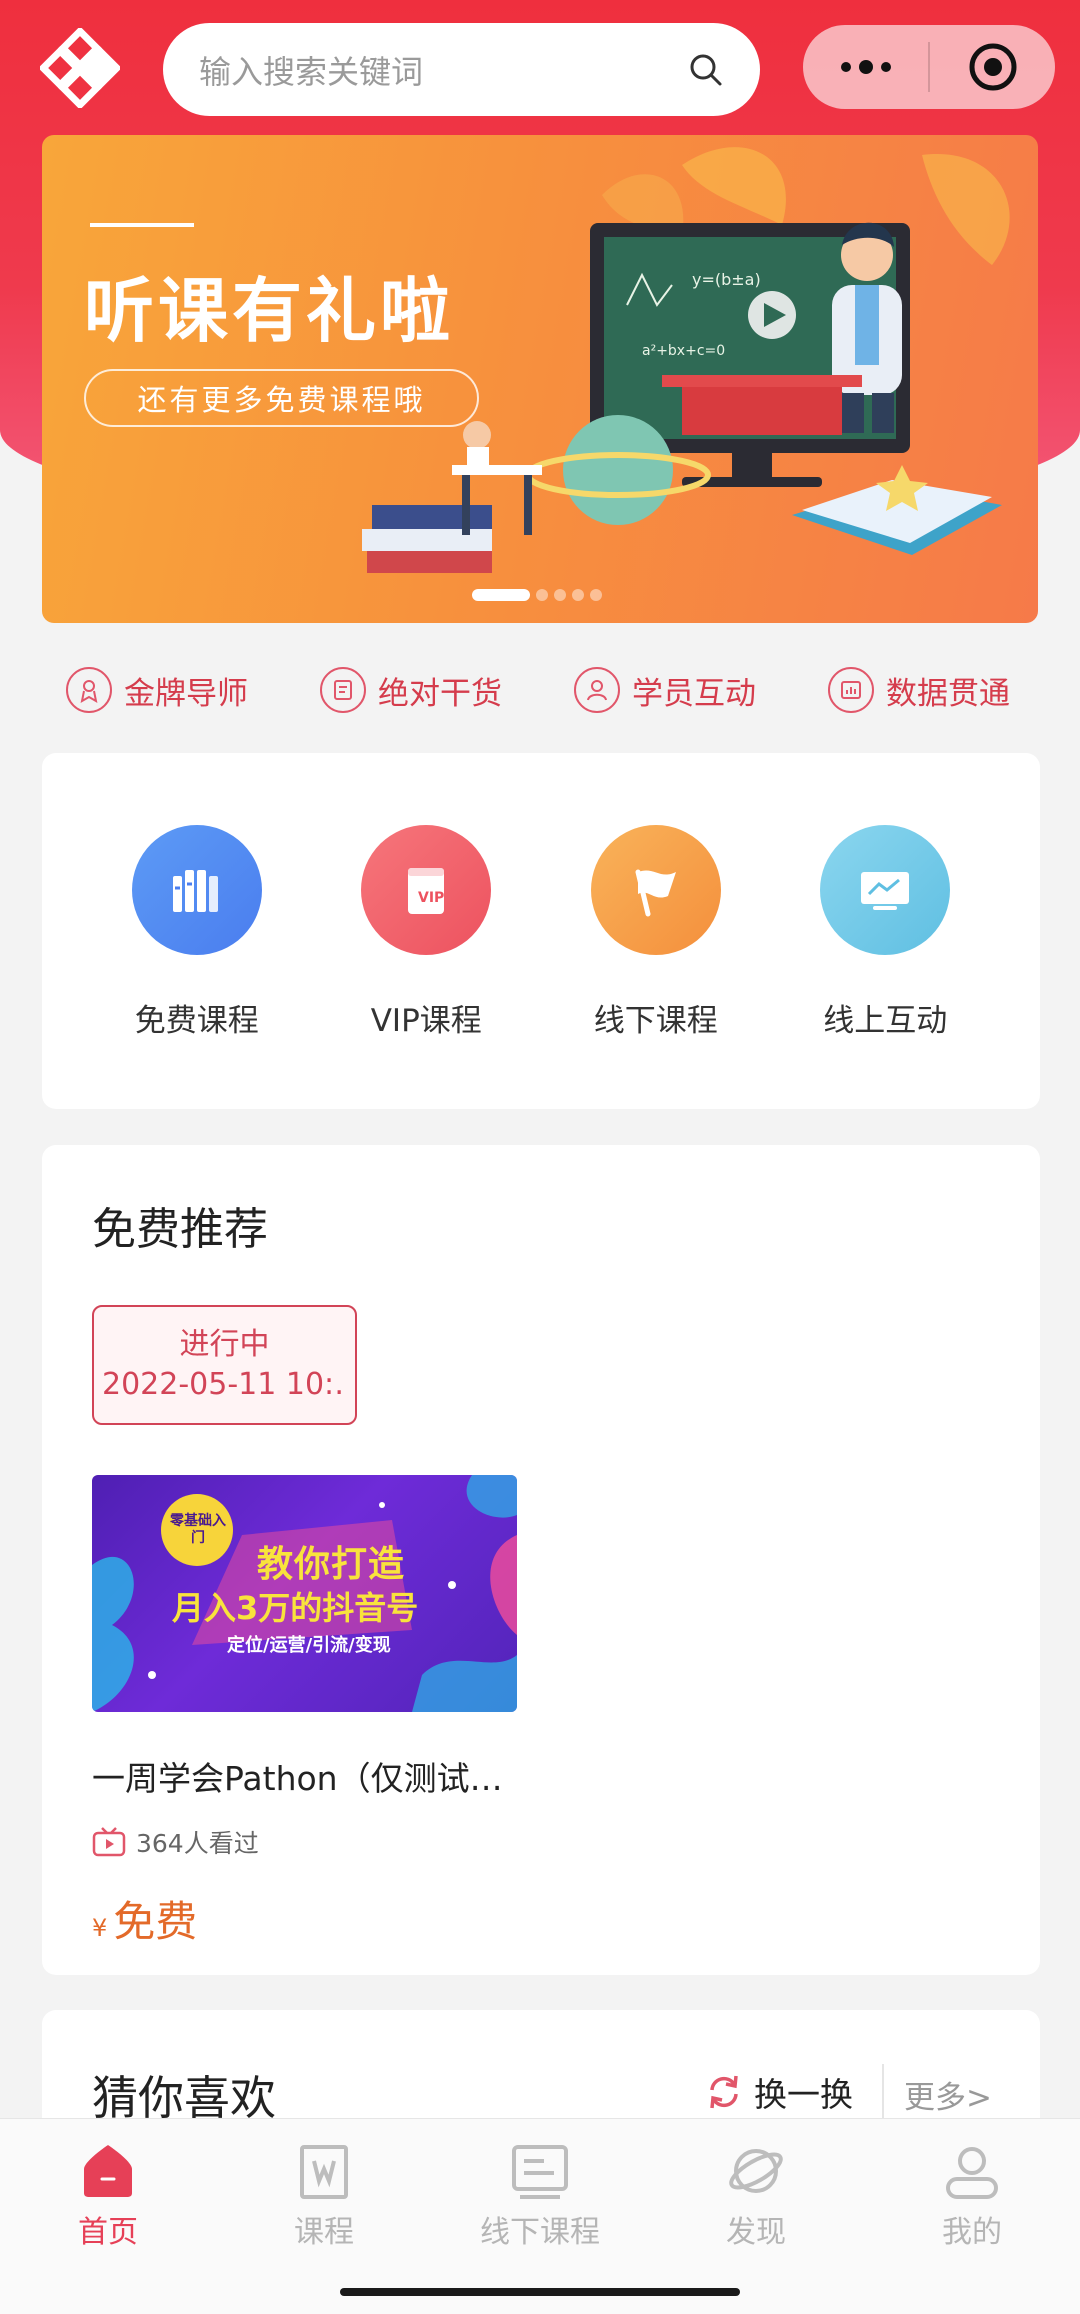 Image resolution: width=1080 pixels, height=2314 pixels. I want to click on tab-courses: 课程, so click(324, 2199).